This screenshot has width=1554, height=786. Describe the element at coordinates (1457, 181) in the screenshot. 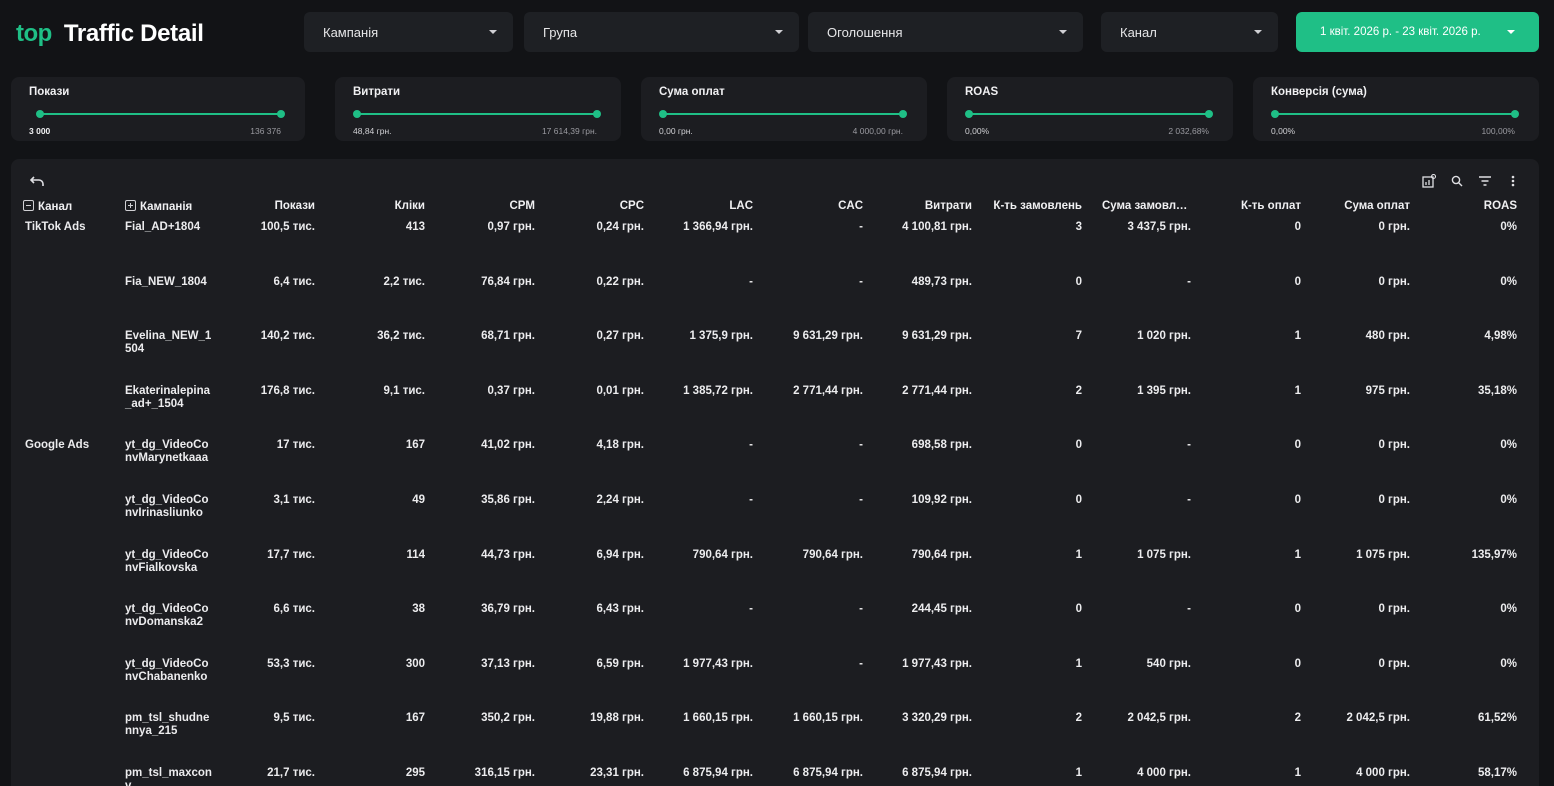

I see `zoom-search-icon` at that location.